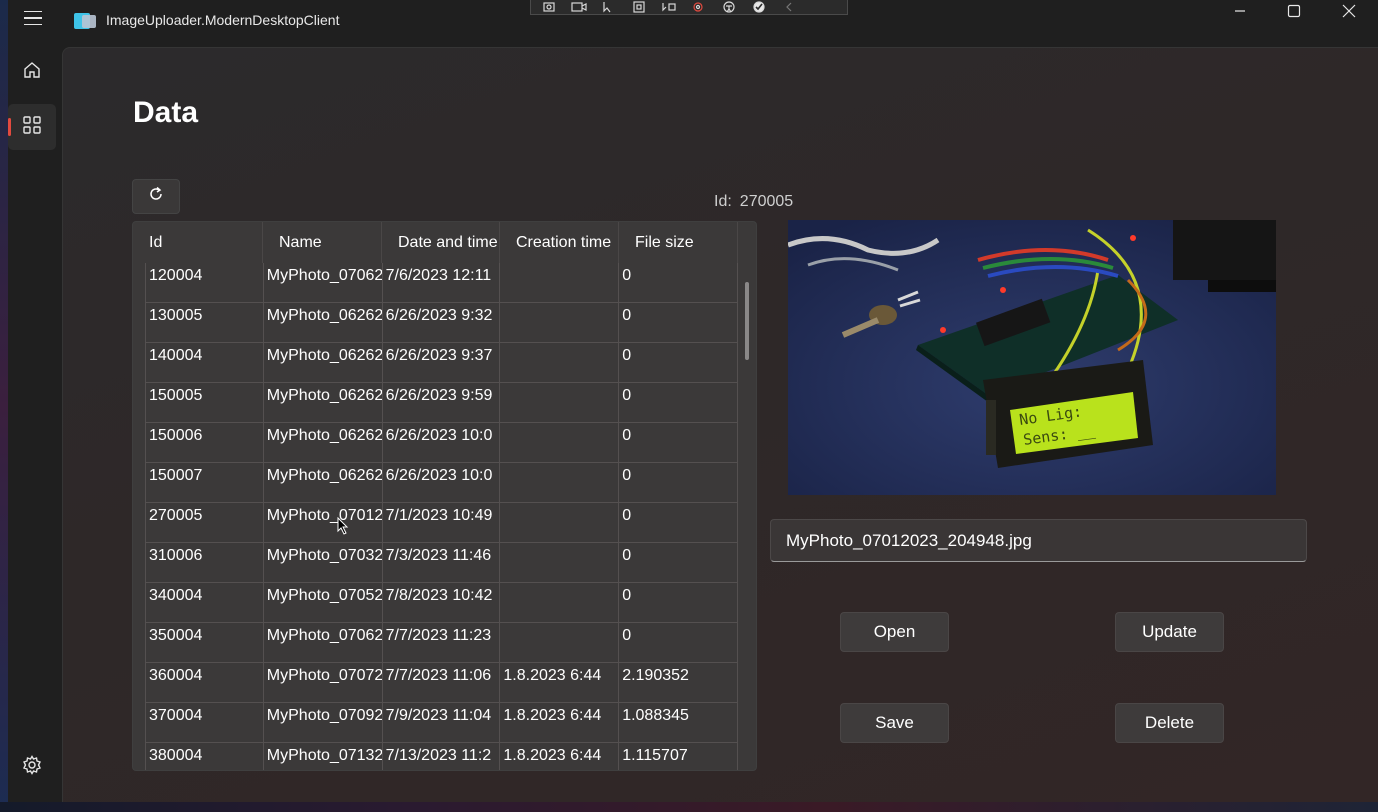 This screenshot has height=812, width=1378. I want to click on column-header-filesize: File size, so click(678, 242).